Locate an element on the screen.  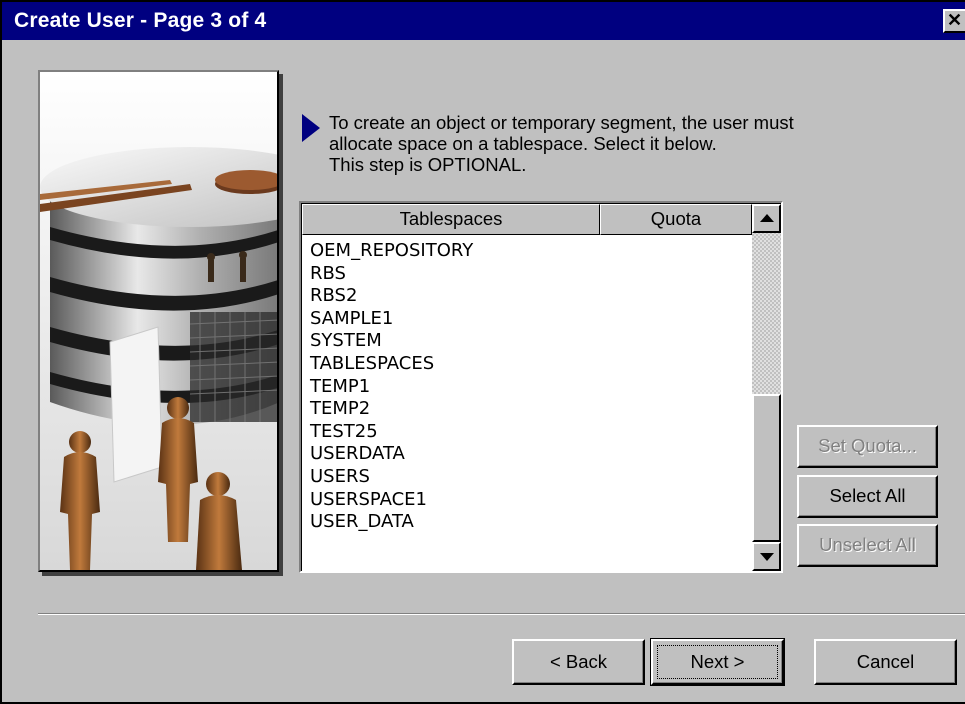
next-button: Next > is located at coordinates (717, 662).